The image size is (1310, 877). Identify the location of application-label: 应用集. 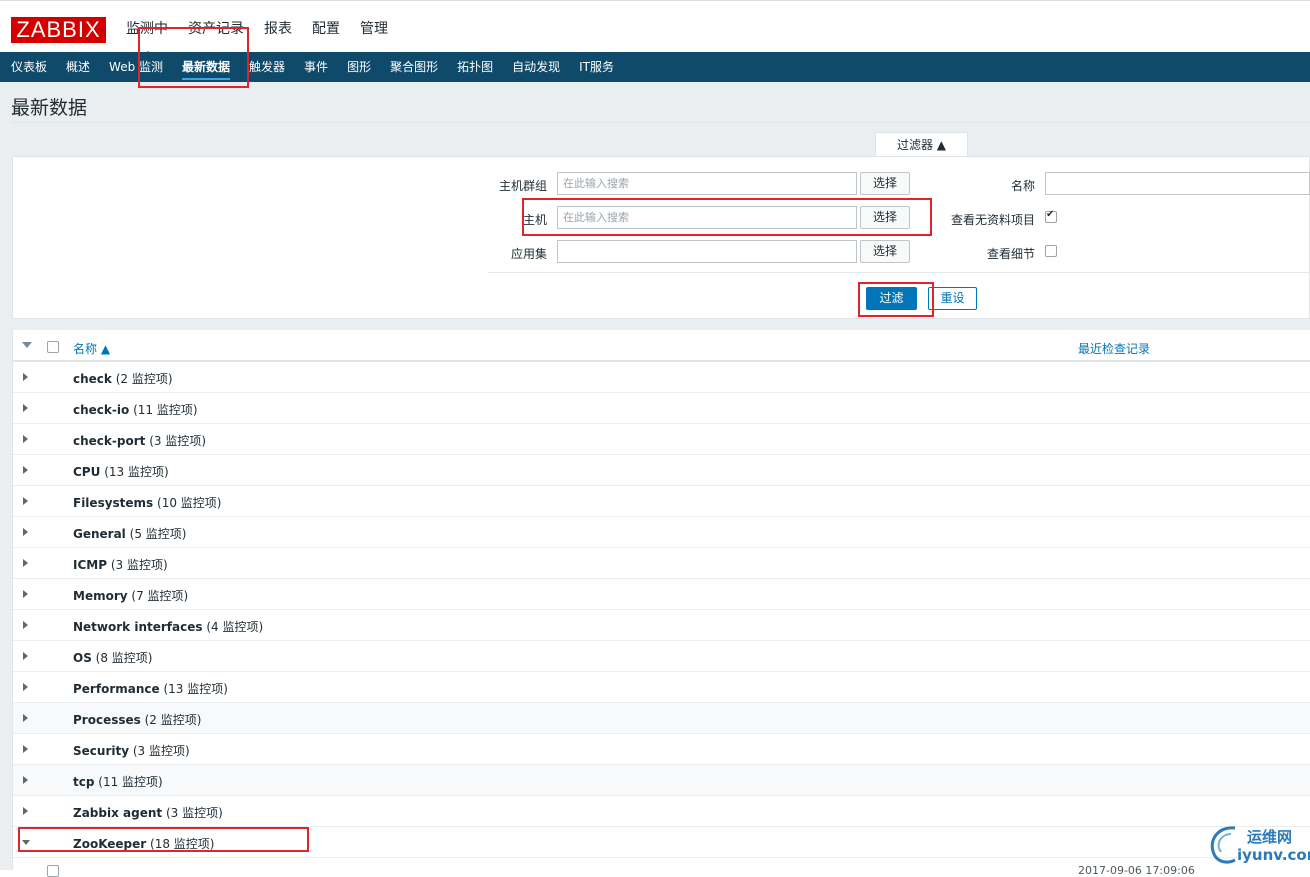
(528, 254).